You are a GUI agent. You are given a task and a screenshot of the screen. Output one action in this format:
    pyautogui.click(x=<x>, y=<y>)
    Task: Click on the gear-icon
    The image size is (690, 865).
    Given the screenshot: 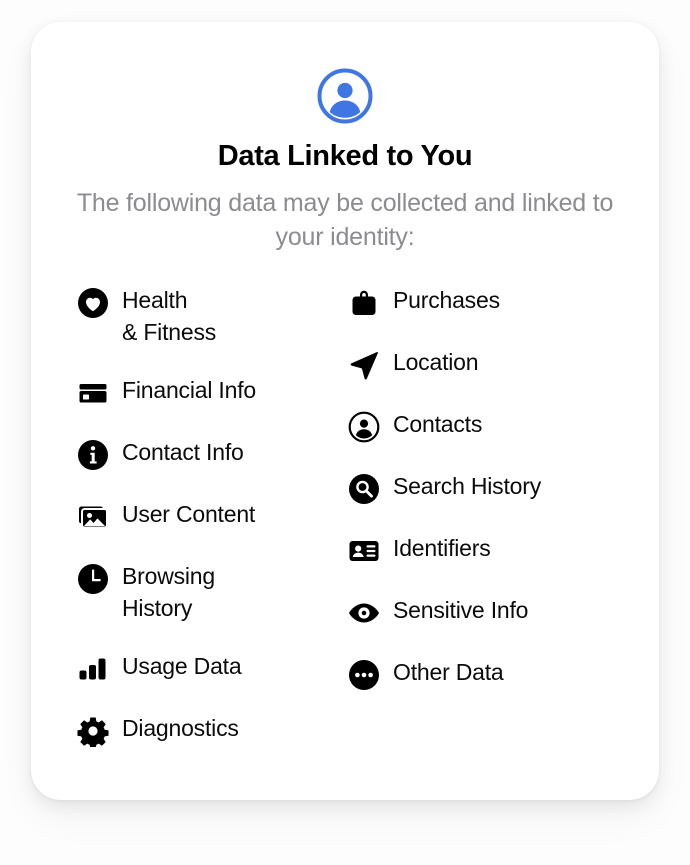 What is the action you would take?
    pyautogui.click(x=93, y=731)
    